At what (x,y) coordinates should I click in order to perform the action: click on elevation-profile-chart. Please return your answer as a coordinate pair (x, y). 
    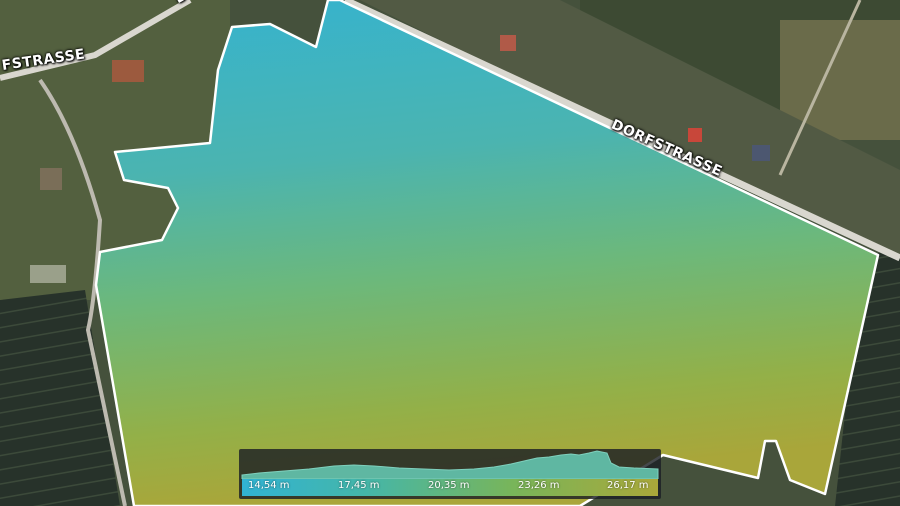
    Looking at the image, I should click on (450, 464).